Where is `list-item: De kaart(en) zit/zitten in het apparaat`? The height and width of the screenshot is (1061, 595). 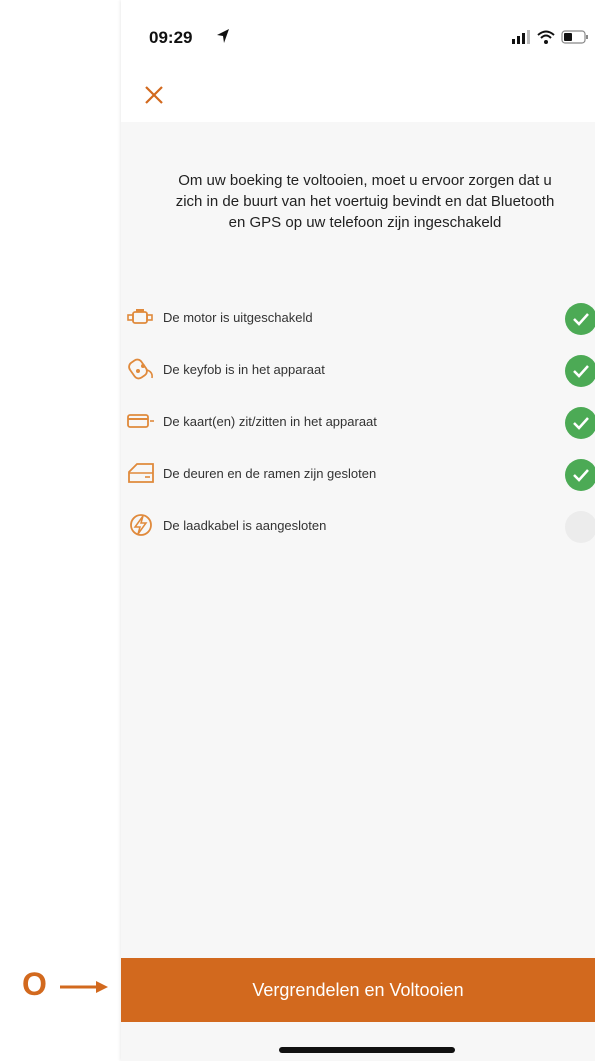 list-item: De kaart(en) zit/zitten in het apparaat is located at coordinates (358, 428).